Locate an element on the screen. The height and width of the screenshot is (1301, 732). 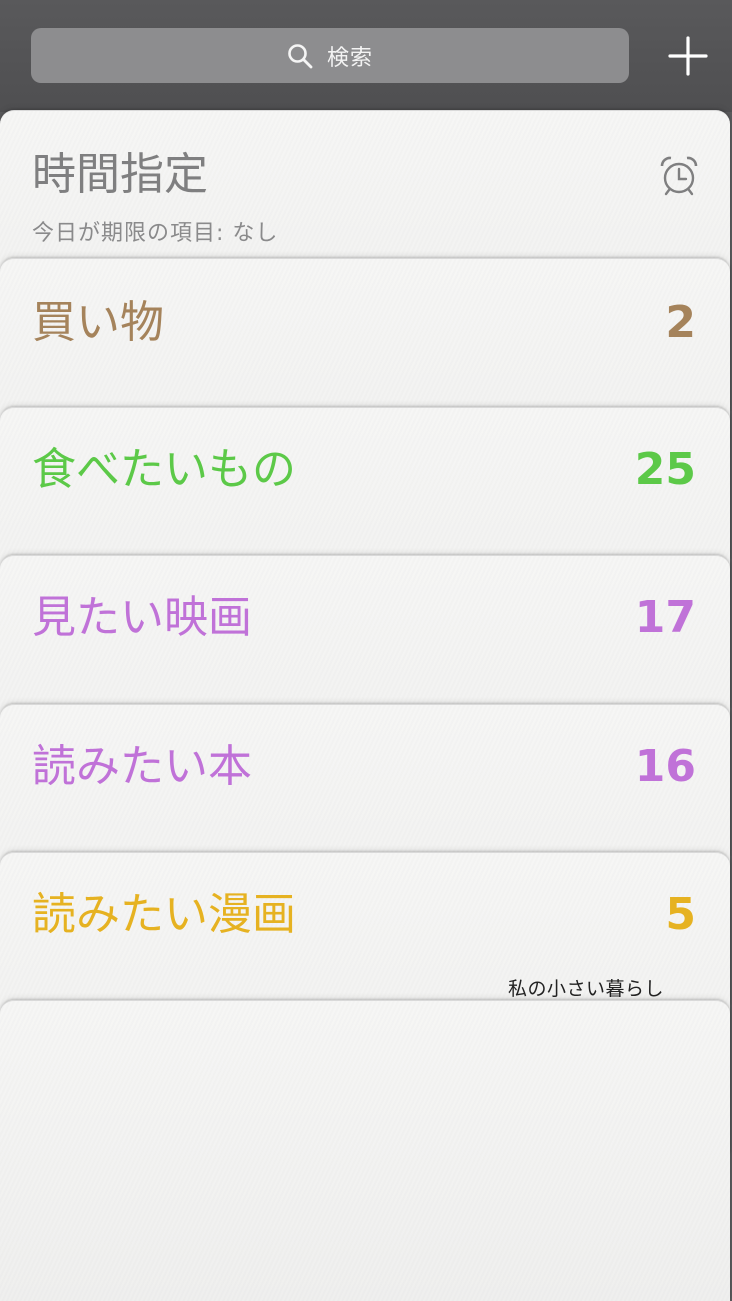
scheduled-subtitle: 今日が期限の項目: なし is located at coordinates (155, 233).